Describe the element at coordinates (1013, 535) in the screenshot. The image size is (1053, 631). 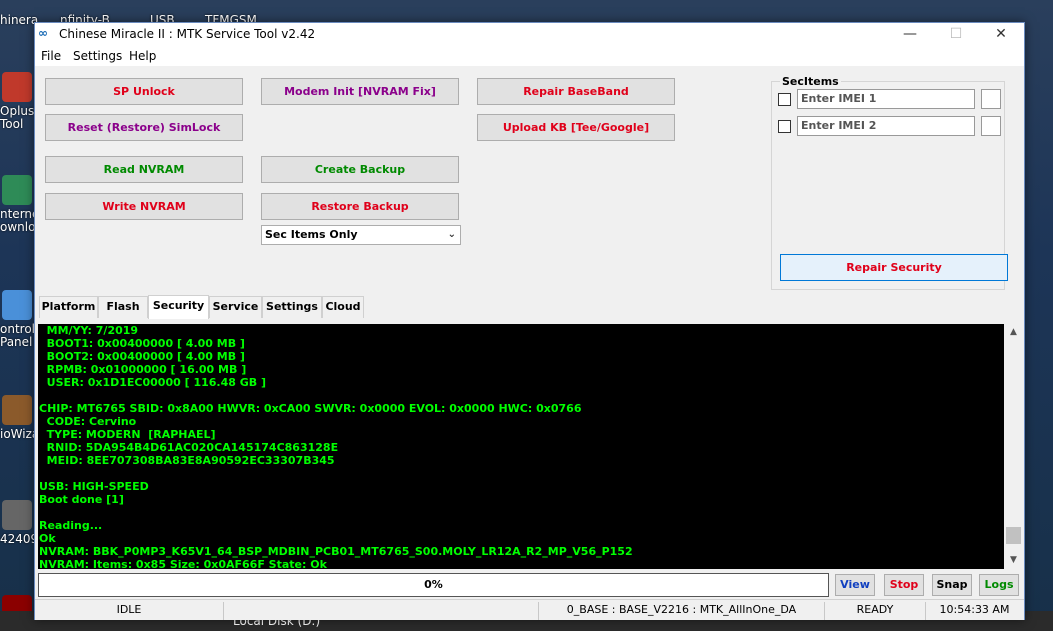
I see `scroll-thumb` at that location.